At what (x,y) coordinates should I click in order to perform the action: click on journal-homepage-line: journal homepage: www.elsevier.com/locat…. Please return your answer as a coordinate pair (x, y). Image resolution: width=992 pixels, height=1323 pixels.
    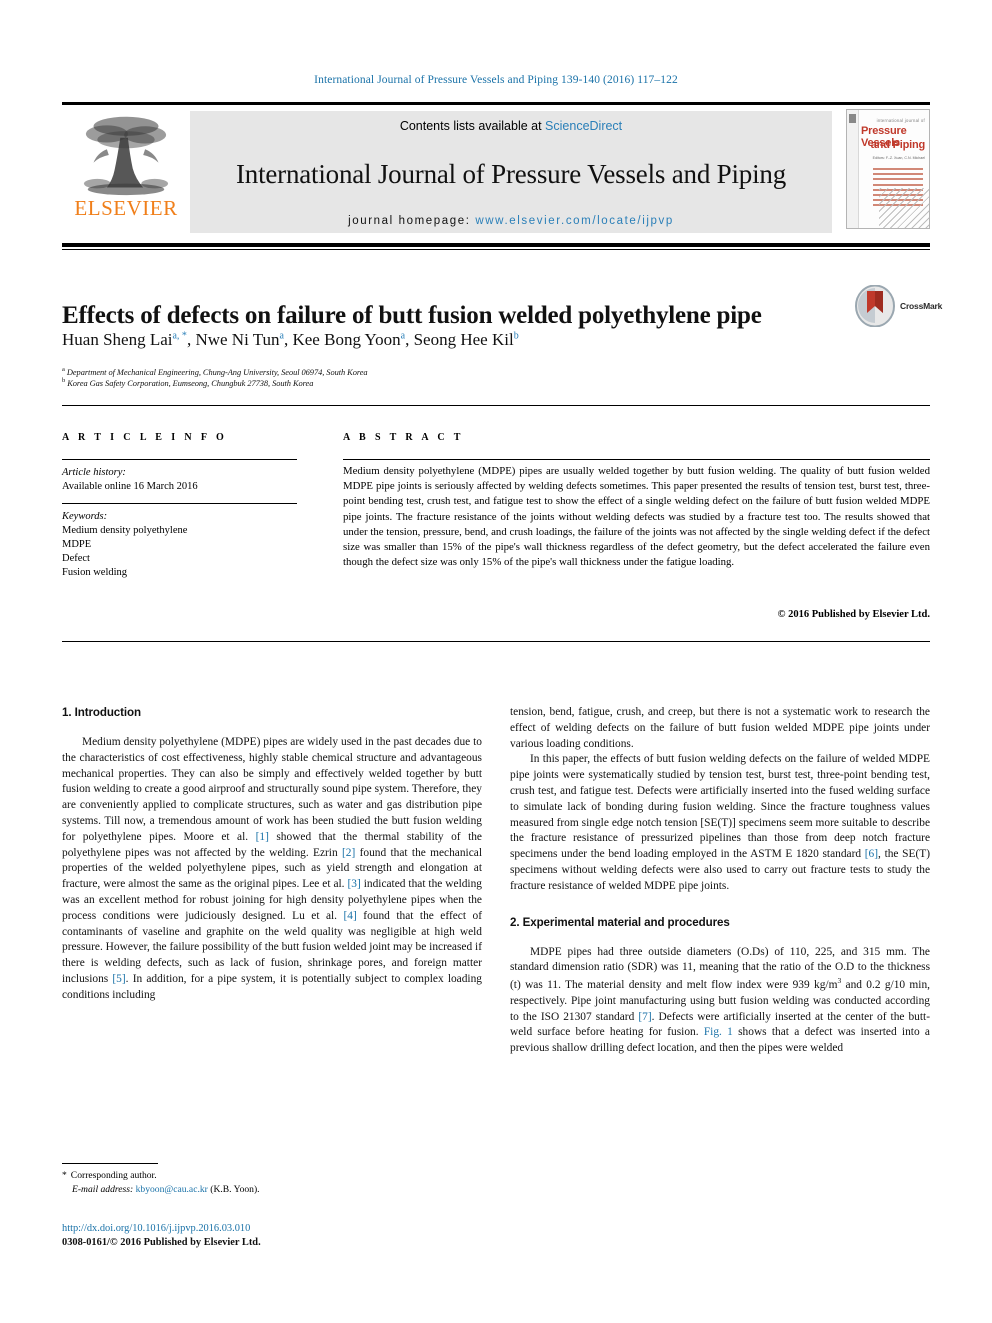
    Looking at the image, I should click on (511, 221).